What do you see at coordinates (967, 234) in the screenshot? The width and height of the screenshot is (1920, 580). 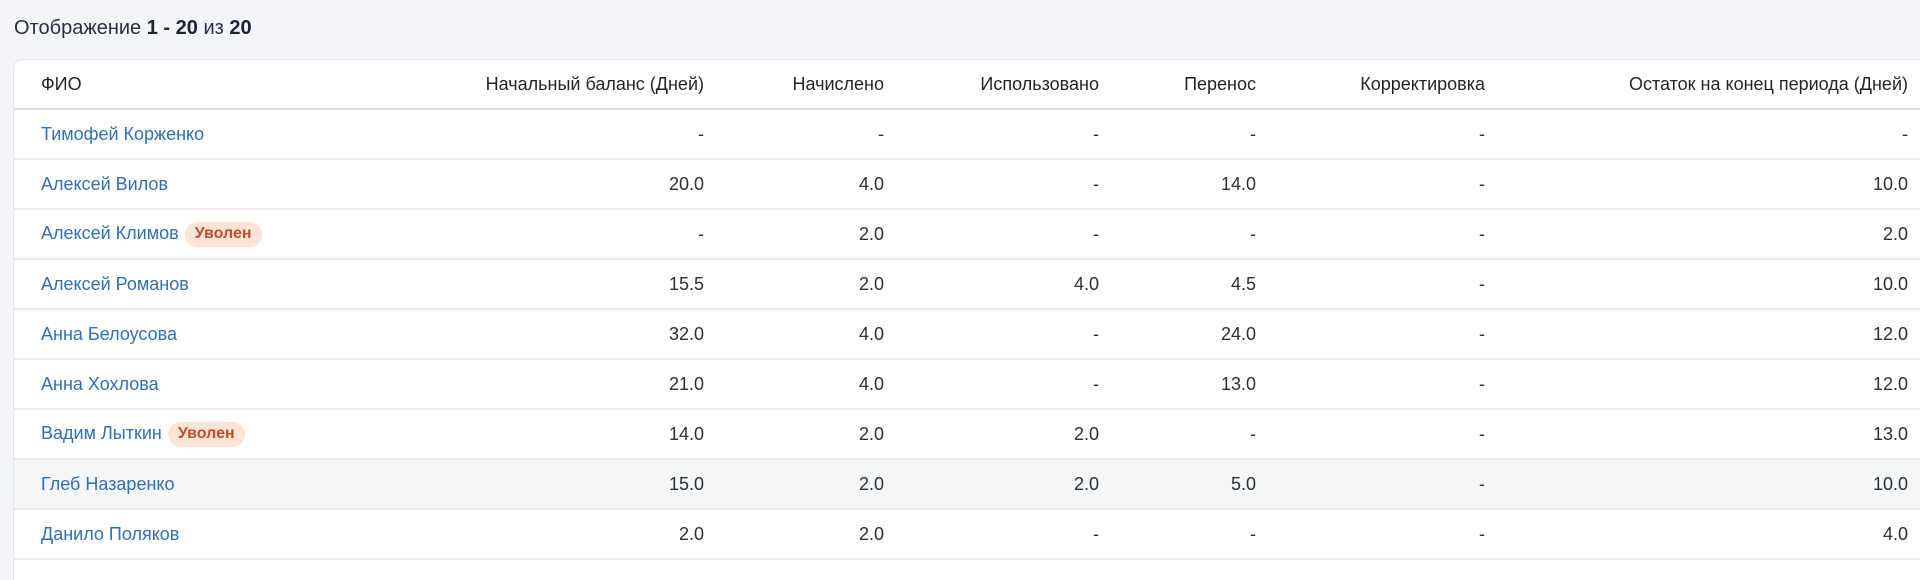 I see `table-row: Алексей Климов Уволен - 2.0 - - - 2.0` at bounding box center [967, 234].